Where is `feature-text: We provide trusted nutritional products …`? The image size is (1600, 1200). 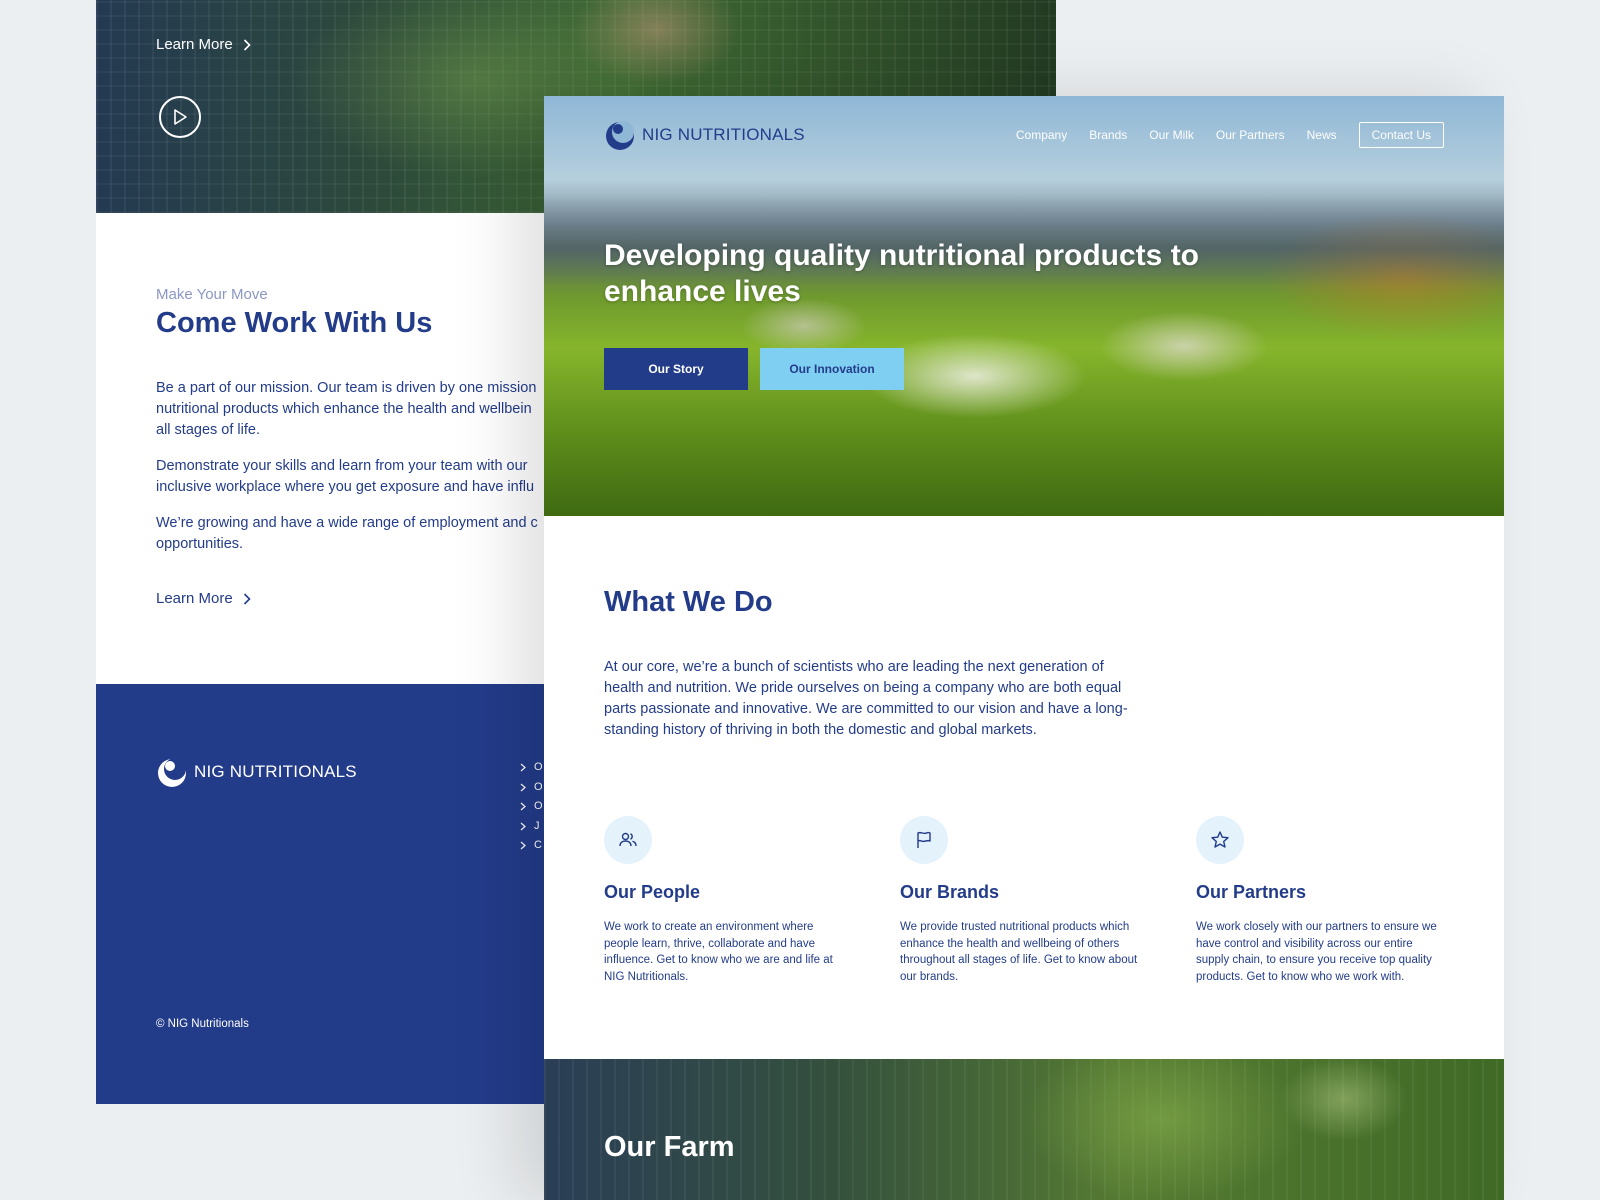 feature-text: We provide trusted nutritional products … is located at coordinates (1019, 952).